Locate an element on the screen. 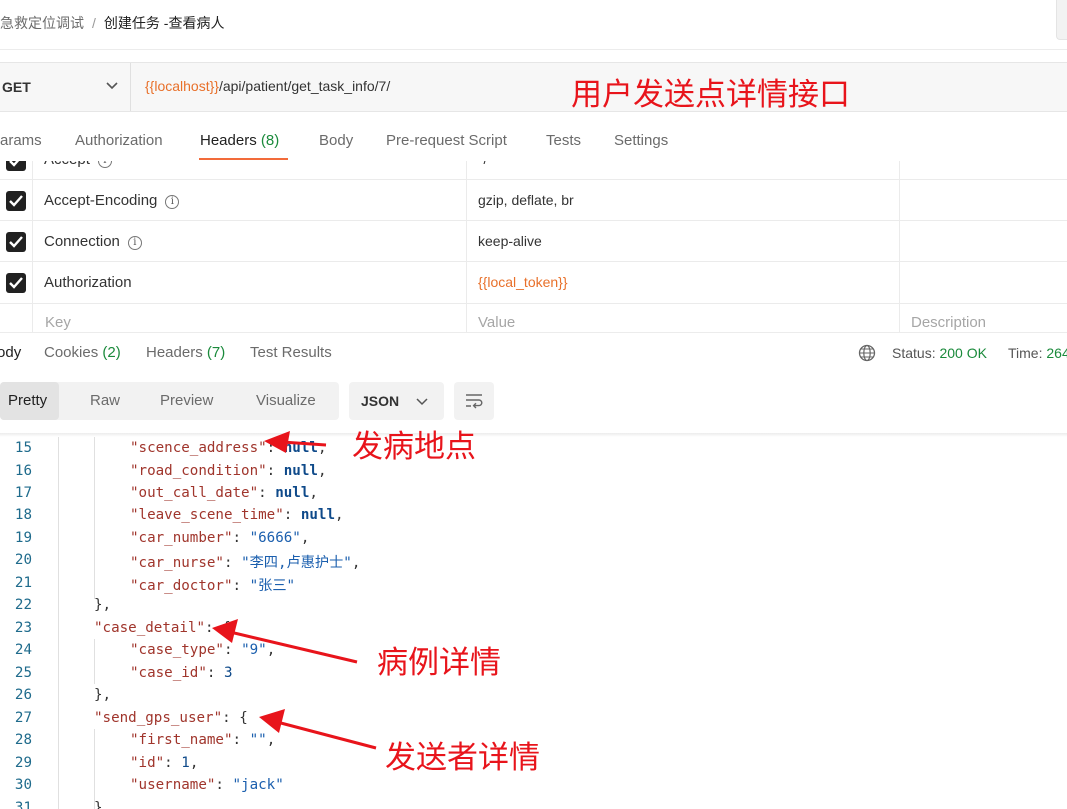 The height and width of the screenshot is (809, 1067). header-key: Authorization is located at coordinates (88, 282).